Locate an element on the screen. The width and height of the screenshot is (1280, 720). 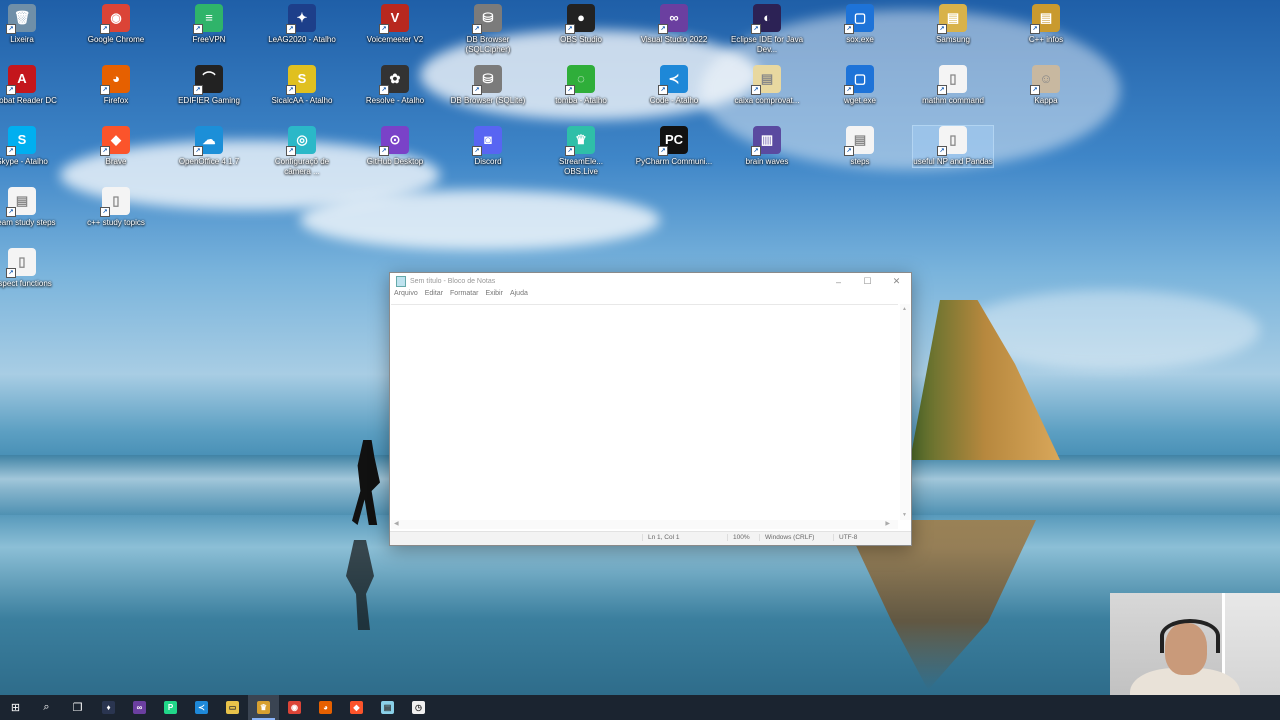
menu-exibir: Exibir is located at coordinates (494, 296).